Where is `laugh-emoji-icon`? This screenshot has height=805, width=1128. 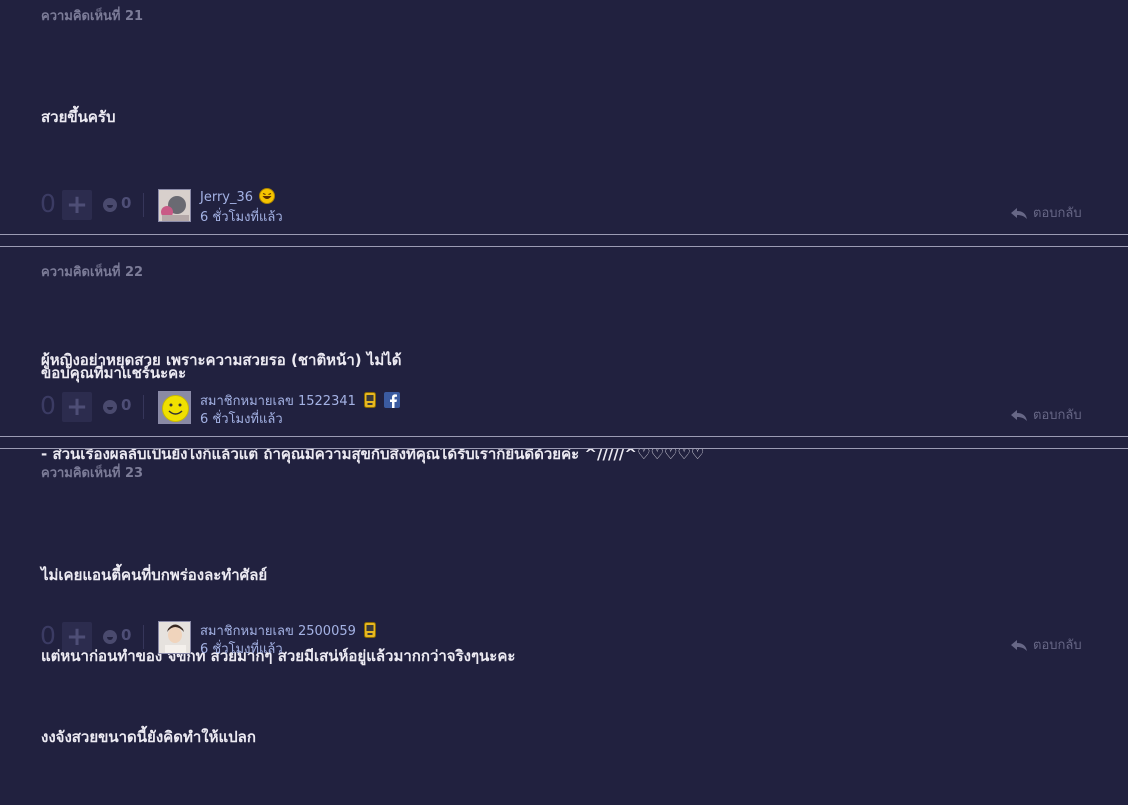
laugh-emoji-icon is located at coordinates (267, 196).